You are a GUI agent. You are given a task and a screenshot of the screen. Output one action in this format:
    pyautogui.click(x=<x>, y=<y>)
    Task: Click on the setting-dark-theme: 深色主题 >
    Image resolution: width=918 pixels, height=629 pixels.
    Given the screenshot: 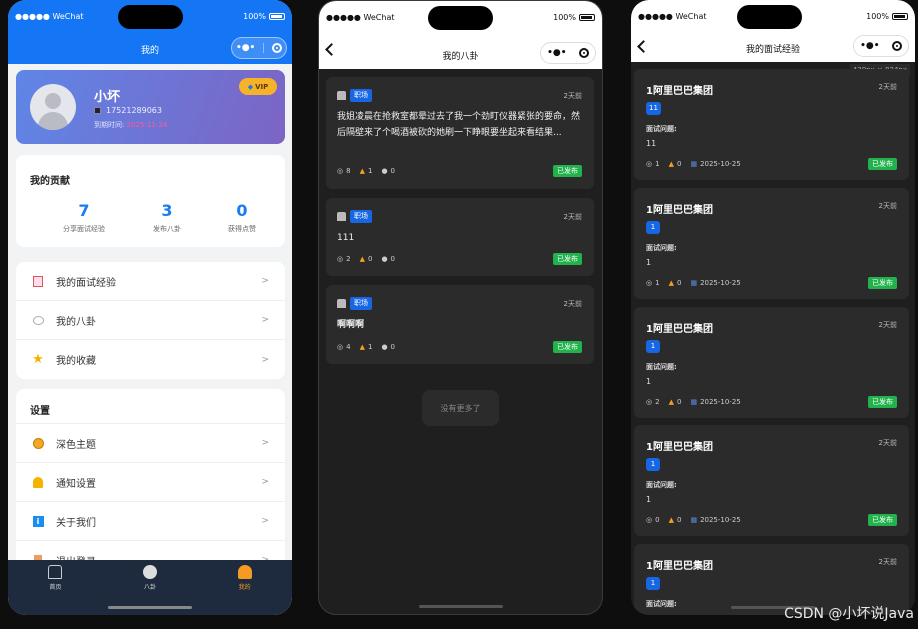 What is the action you would take?
    pyautogui.click(x=150, y=443)
    